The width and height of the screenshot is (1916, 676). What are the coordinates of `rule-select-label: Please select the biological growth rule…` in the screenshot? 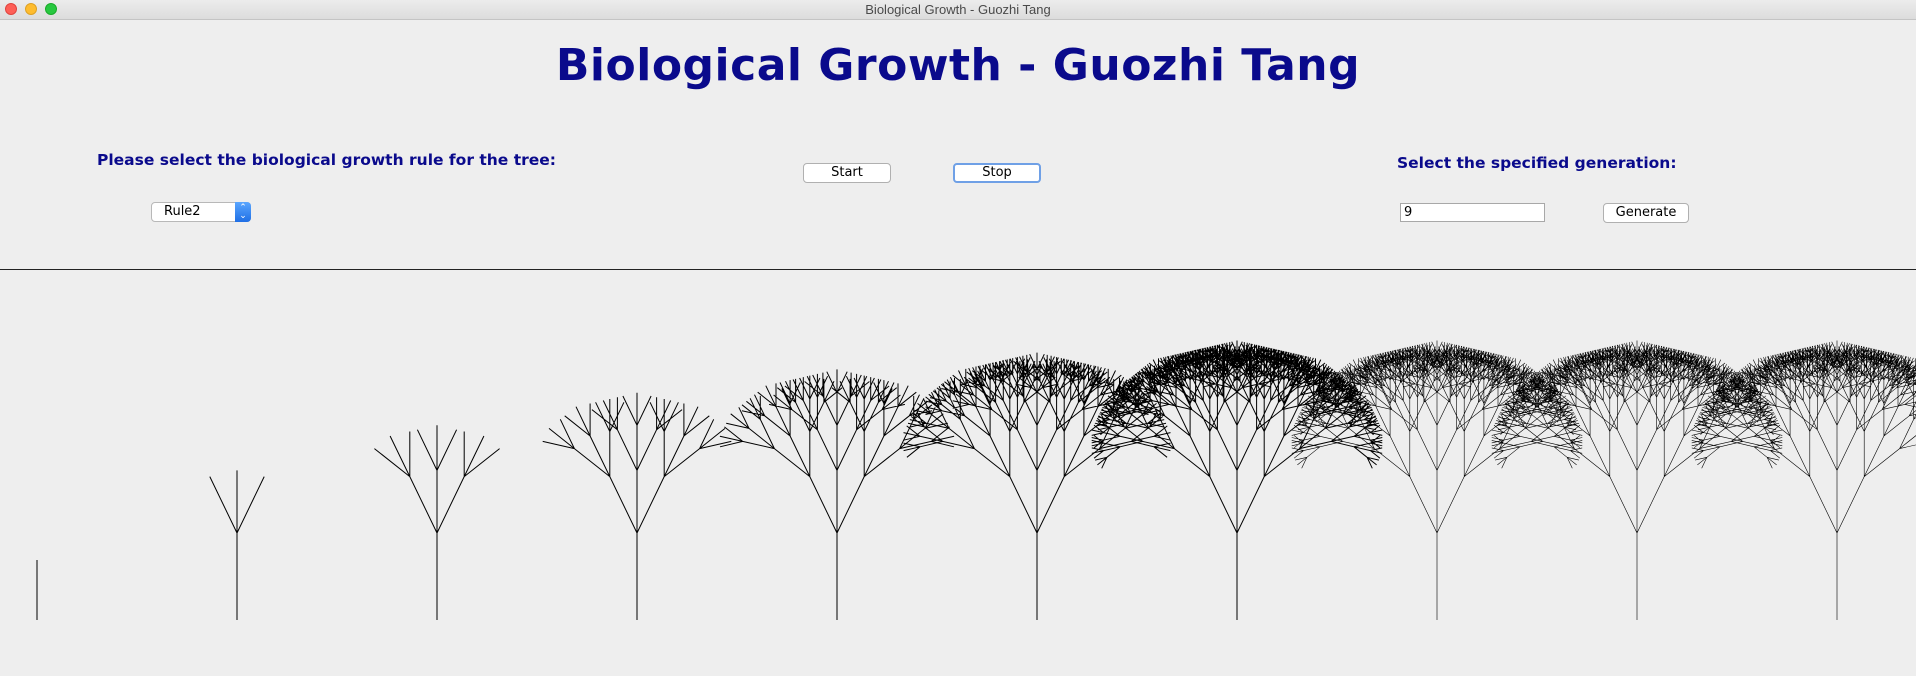 It's located at (326, 160).